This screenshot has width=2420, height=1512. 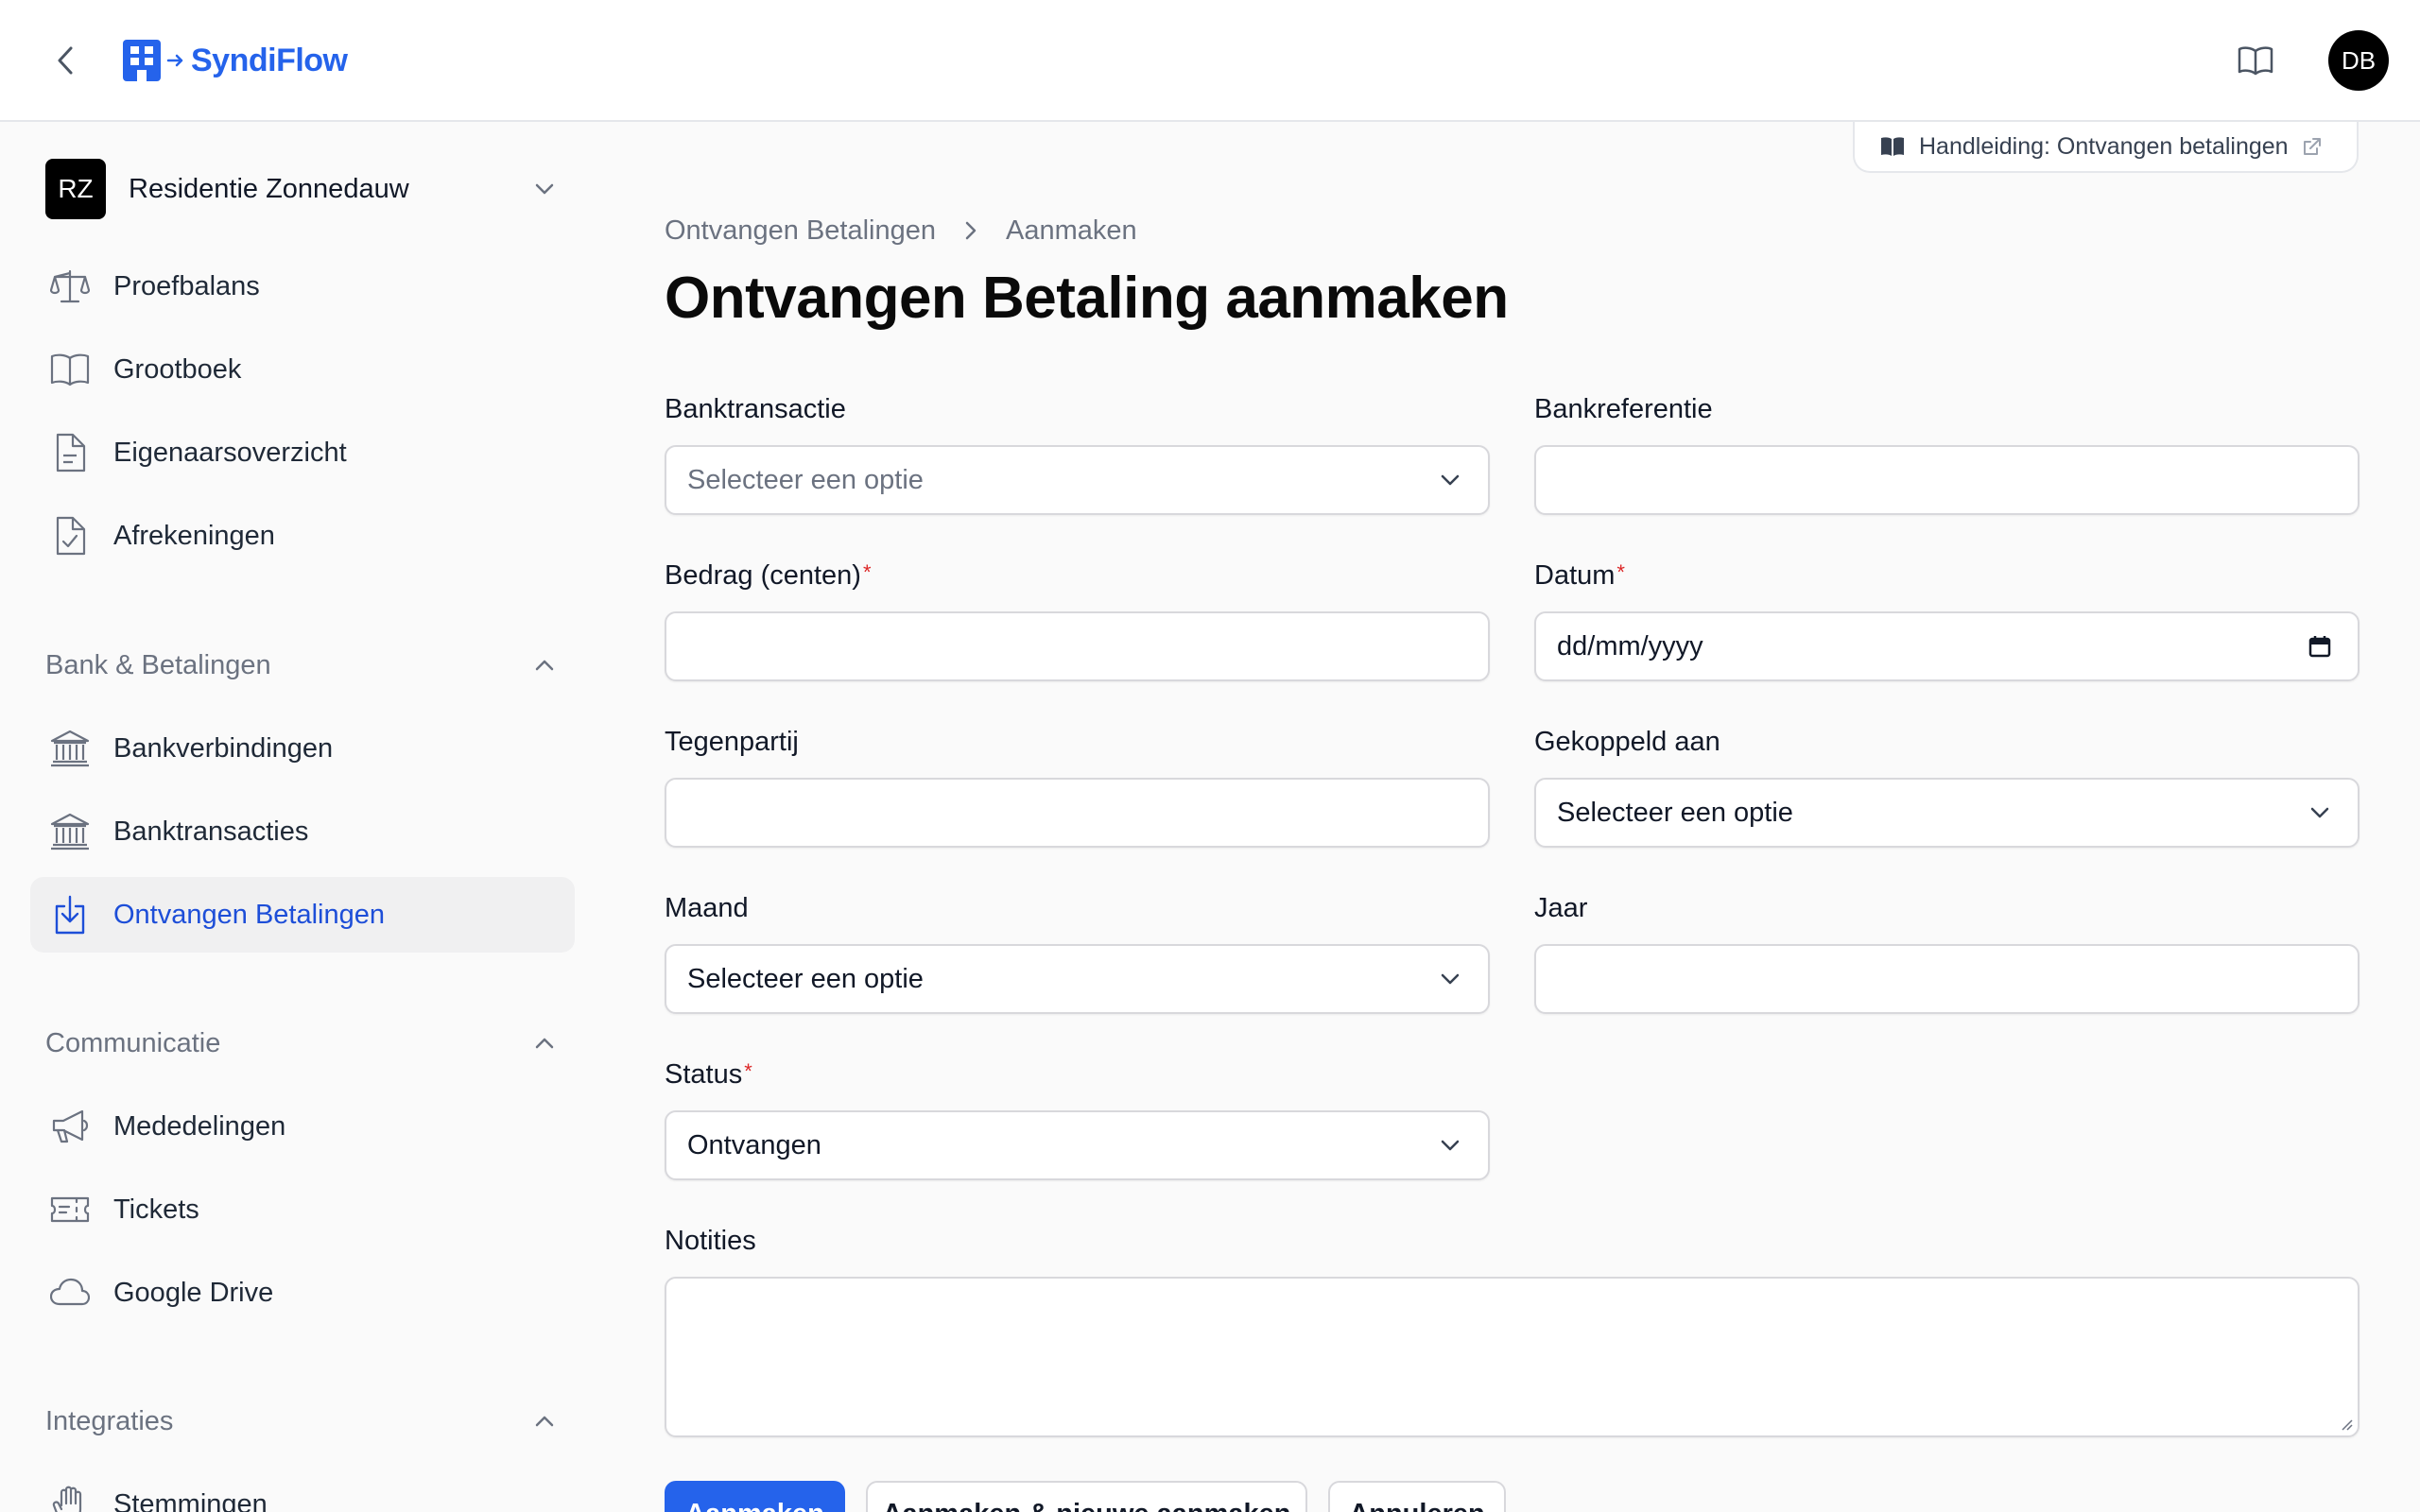 I want to click on arrow-right-icon, so click(x=174, y=60).